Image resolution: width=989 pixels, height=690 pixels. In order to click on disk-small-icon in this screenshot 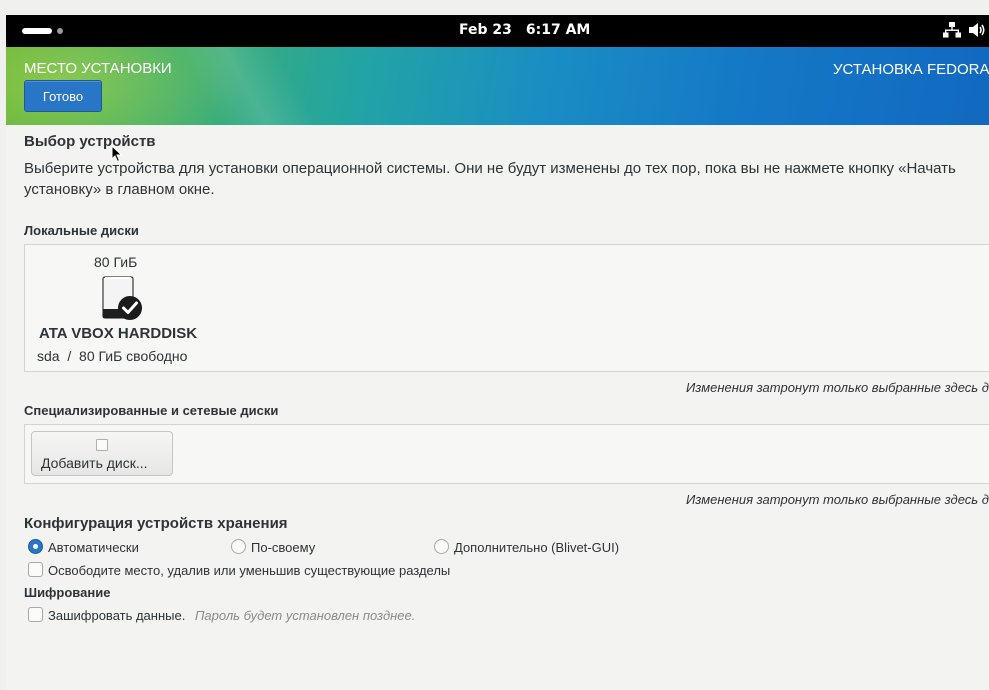, I will do `click(102, 445)`.